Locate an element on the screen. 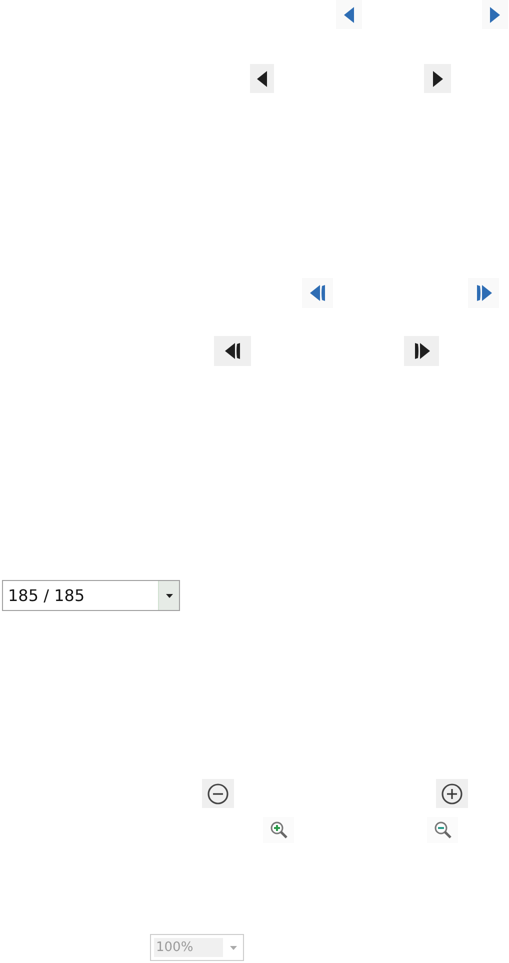 This screenshot has width=509, height=963. first-page-button is located at coordinates (232, 351).